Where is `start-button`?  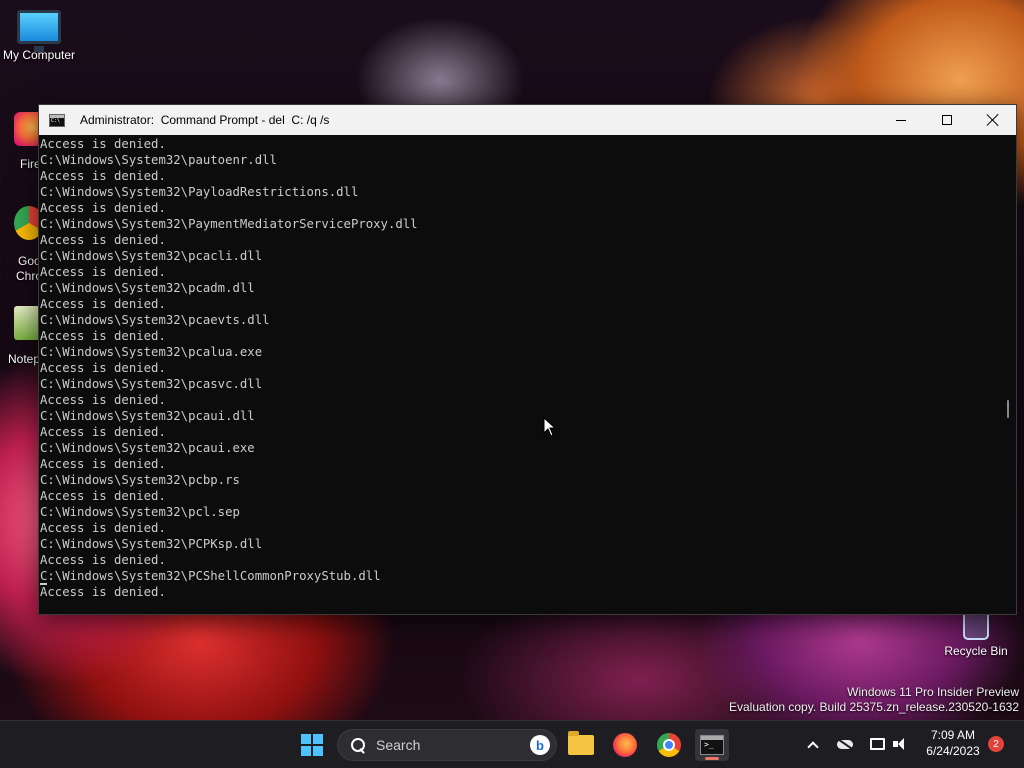
start-button is located at coordinates (312, 745).